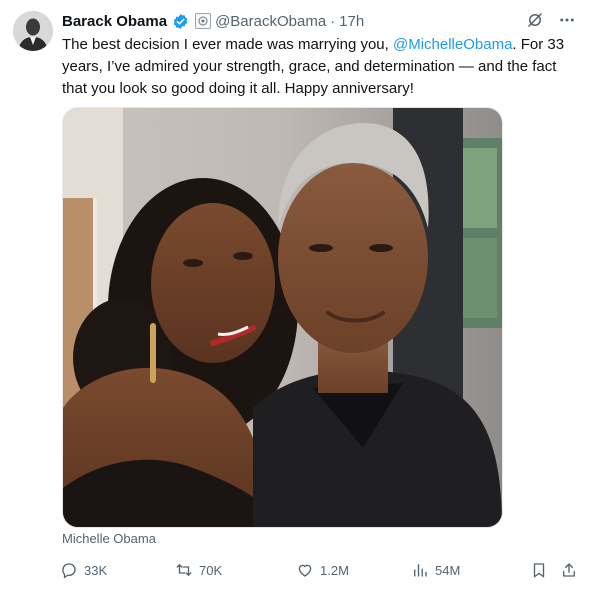 This screenshot has height=596, width=591. Describe the element at coordinates (551, 20) in the screenshot. I see `header-actions` at that location.